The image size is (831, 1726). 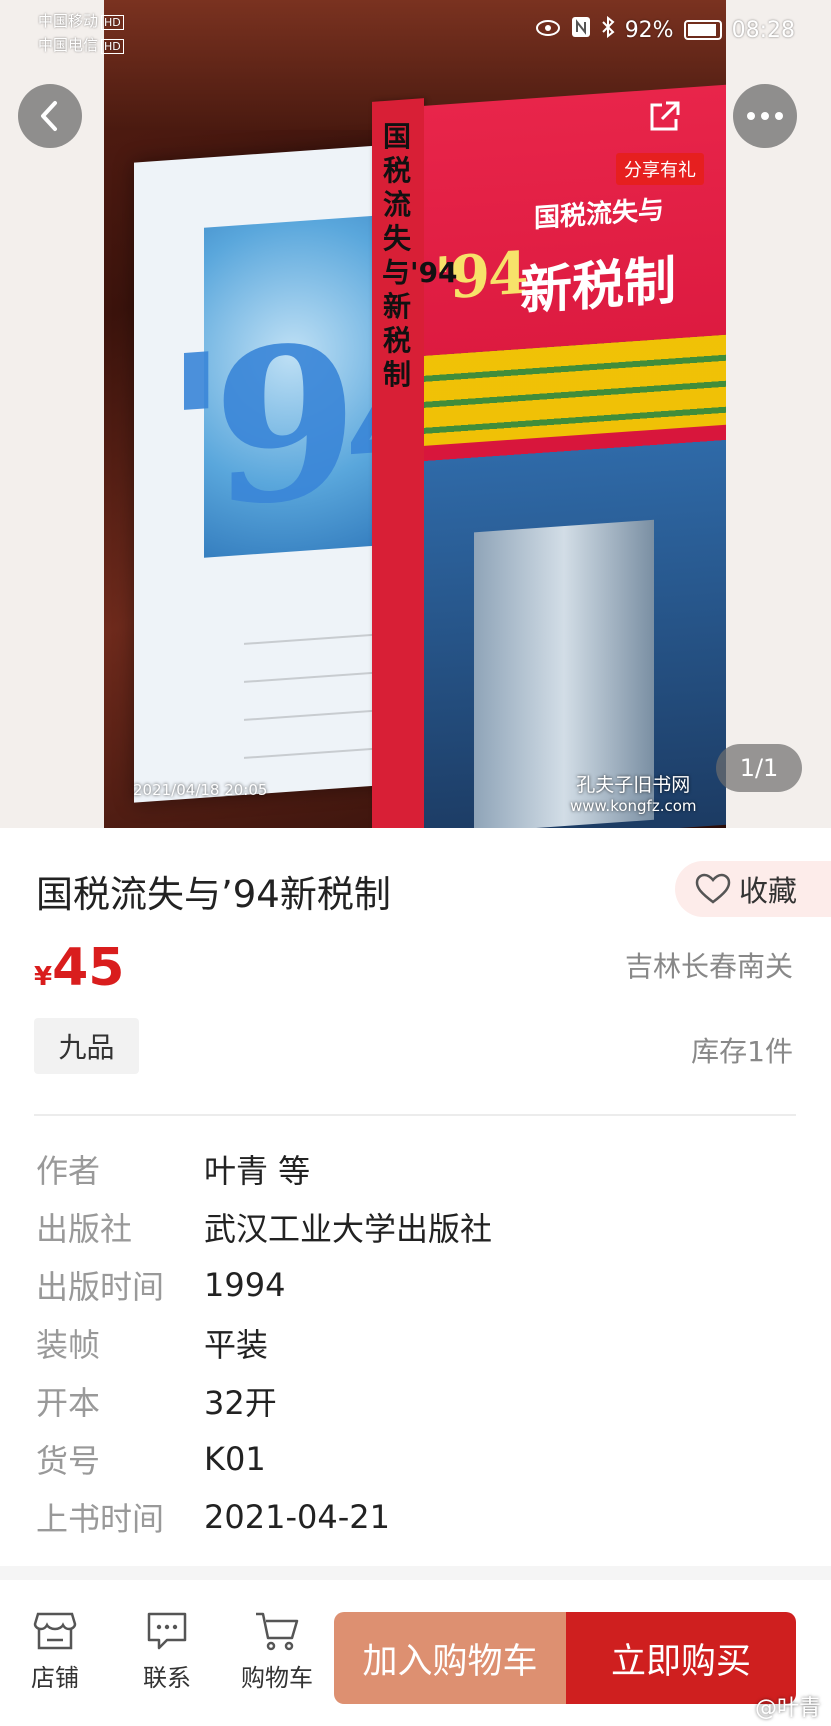 What do you see at coordinates (702, 30) in the screenshot?
I see `battery-icon` at bounding box center [702, 30].